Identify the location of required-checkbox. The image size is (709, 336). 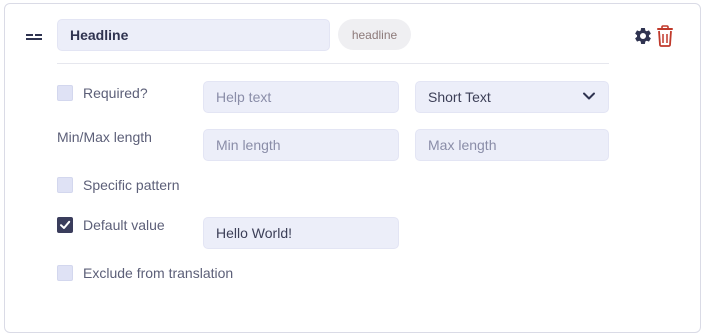
(65, 93).